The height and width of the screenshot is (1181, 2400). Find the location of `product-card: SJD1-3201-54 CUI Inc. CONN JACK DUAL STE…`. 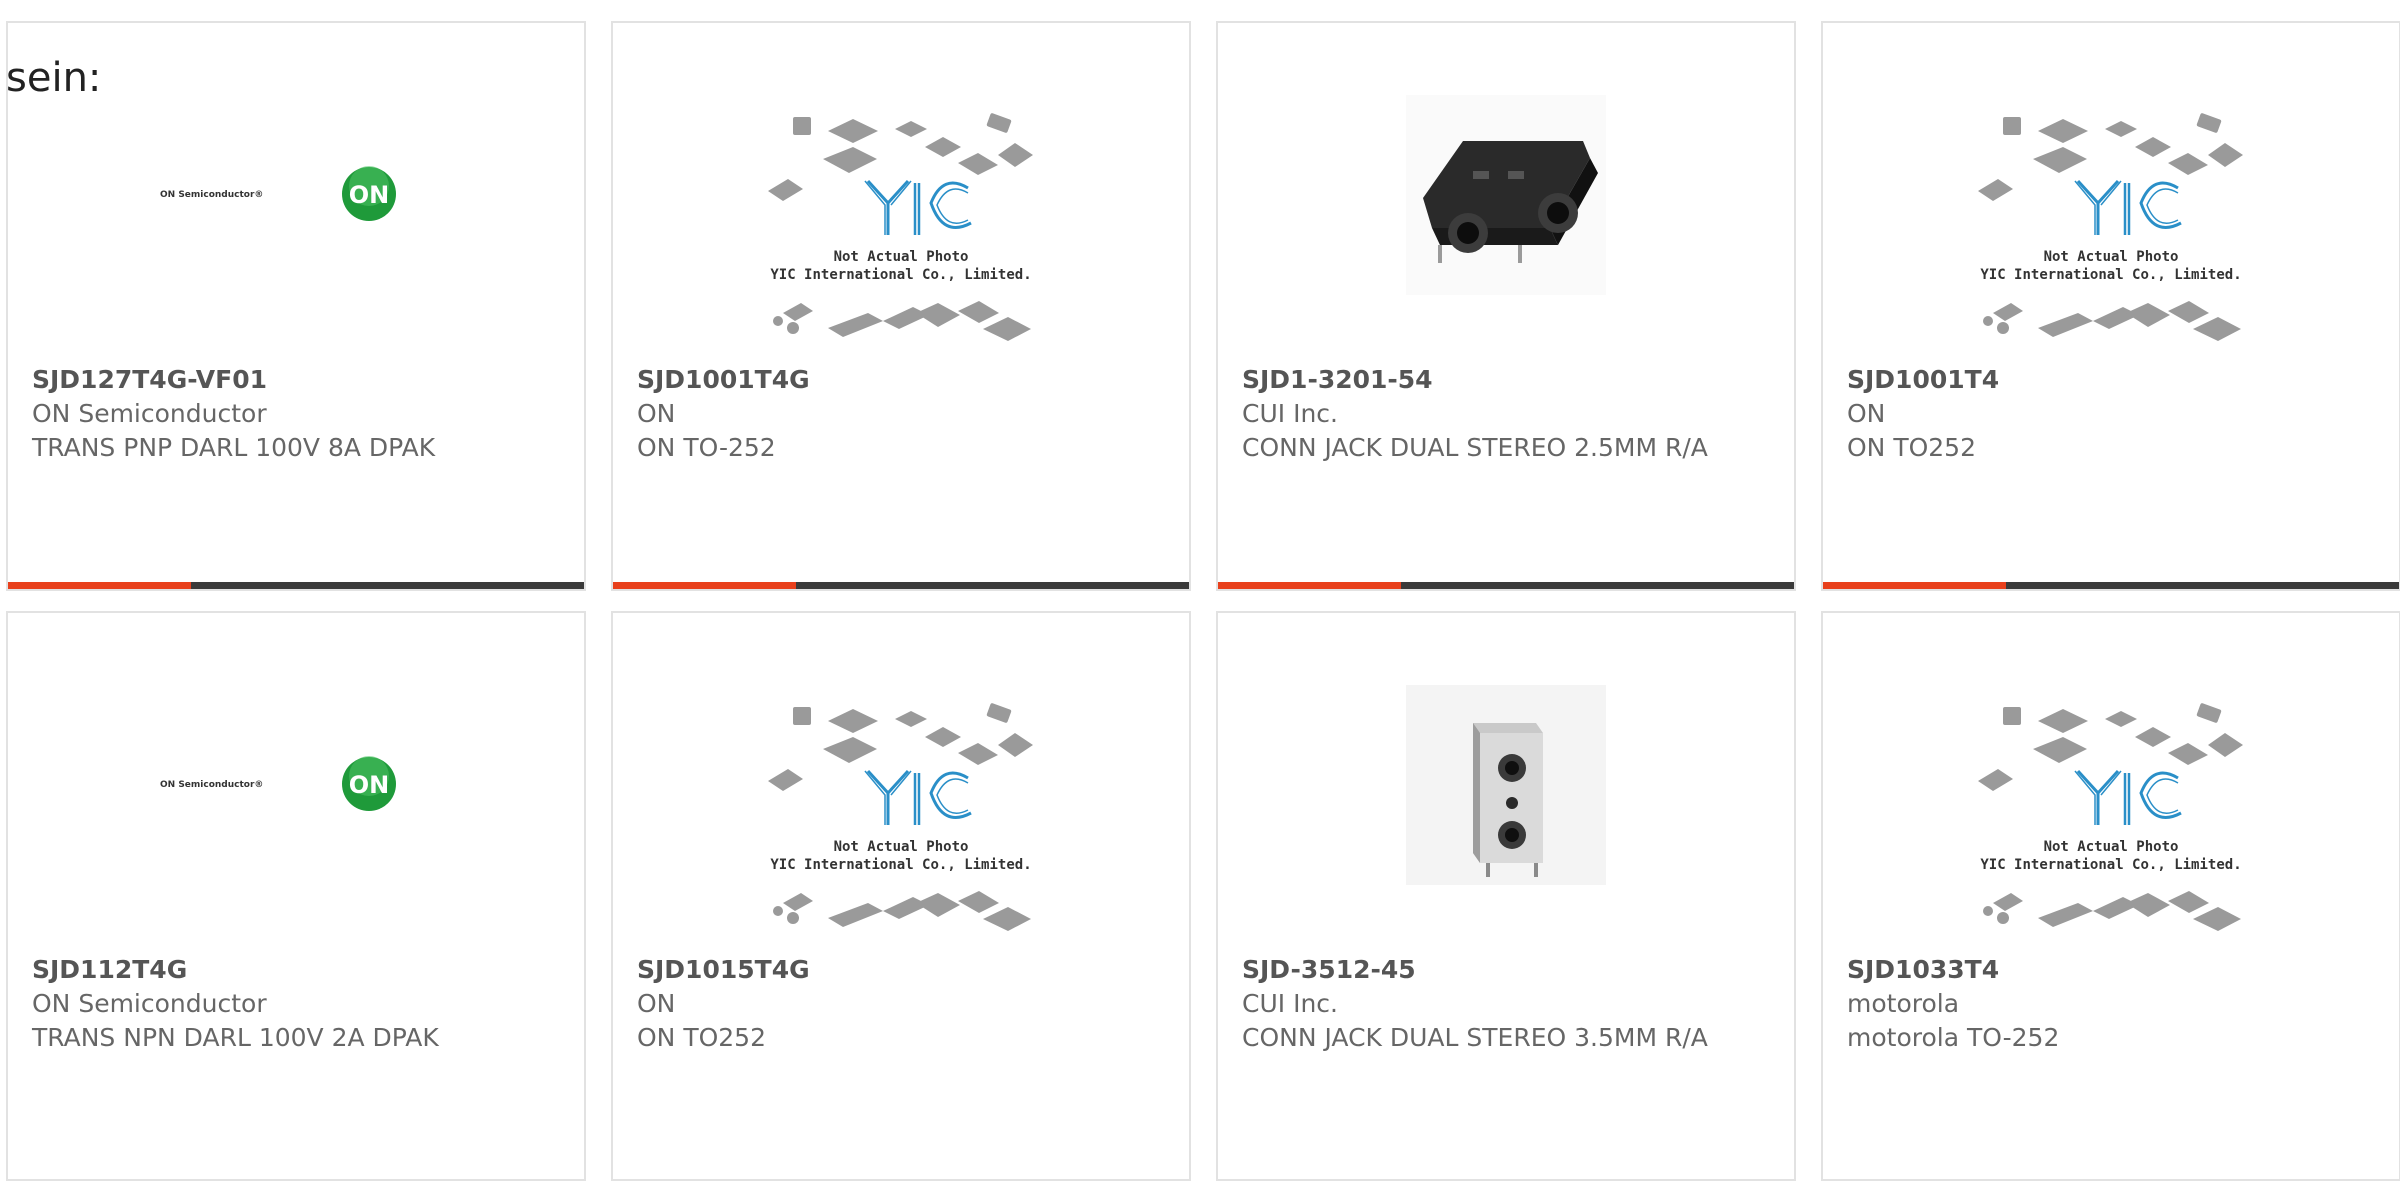

product-card: SJD1-3201-54 CUI Inc. CONN JACK DUAL STE… is located at coordinates (1506, 306).